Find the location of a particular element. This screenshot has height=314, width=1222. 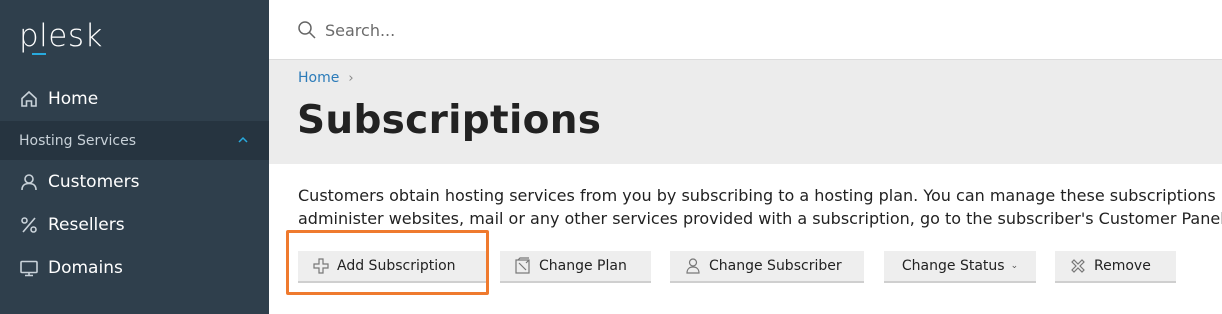

change-status-dropdown: Change Status ⌄ is located at coordinates (960, 267).